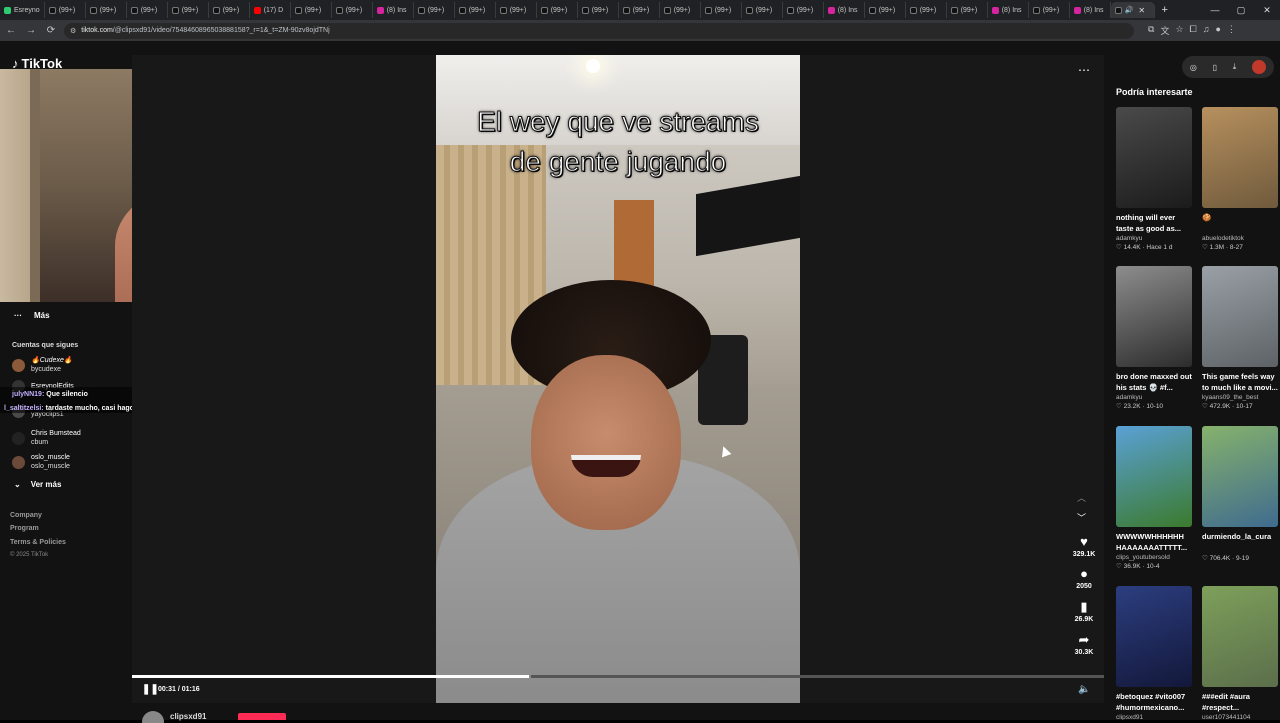  I want to click on more-button: ··· Más, so click(32, 315).